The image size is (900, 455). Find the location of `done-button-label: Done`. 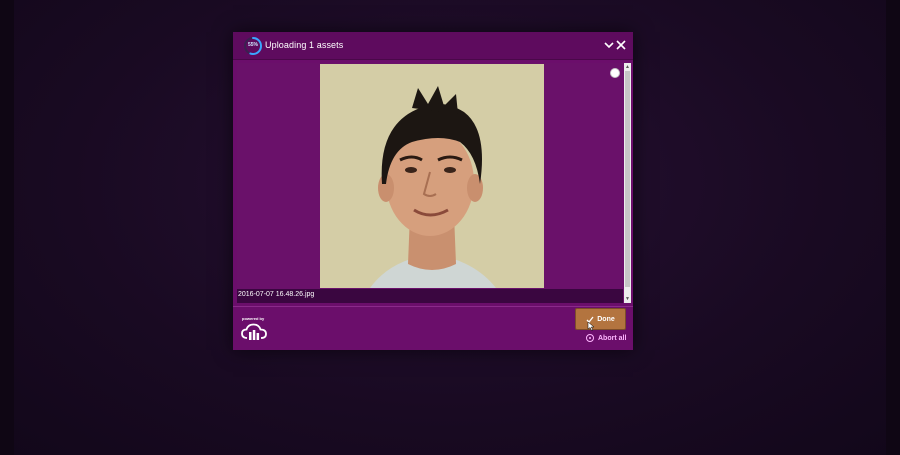

done-button-label: Done is located at coordinates (606, 319).